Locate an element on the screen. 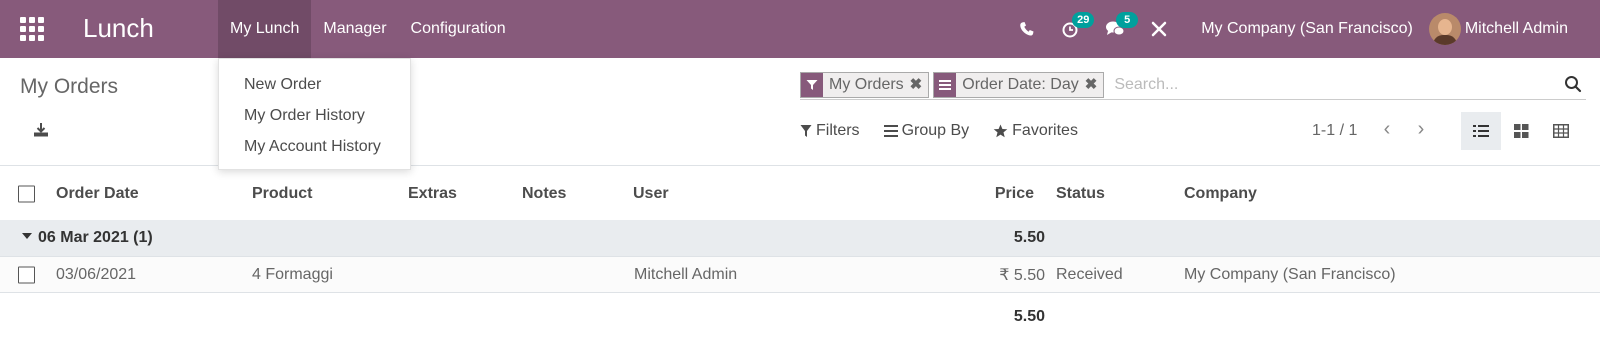  search-facet-filter: My Orders ✖ is located at coordinates (865, 84).